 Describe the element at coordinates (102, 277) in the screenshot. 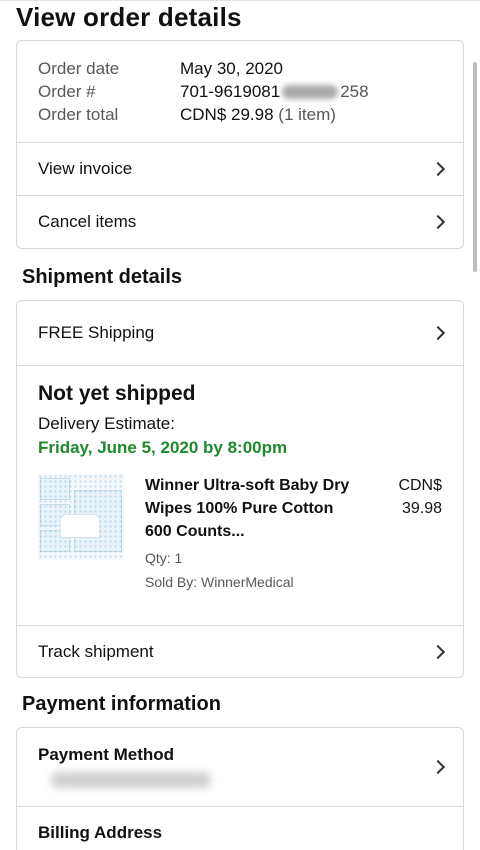

I see `shipment-section-title: Shipment details` at that location.